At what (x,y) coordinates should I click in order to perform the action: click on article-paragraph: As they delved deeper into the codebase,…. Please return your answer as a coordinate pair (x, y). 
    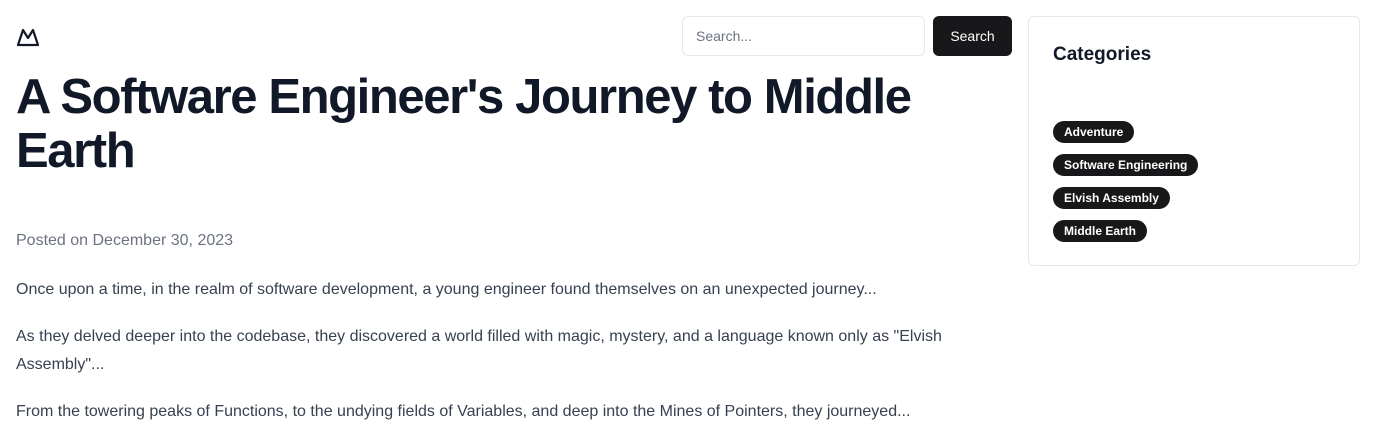
    Looking at the image, I should click on (479, 350).